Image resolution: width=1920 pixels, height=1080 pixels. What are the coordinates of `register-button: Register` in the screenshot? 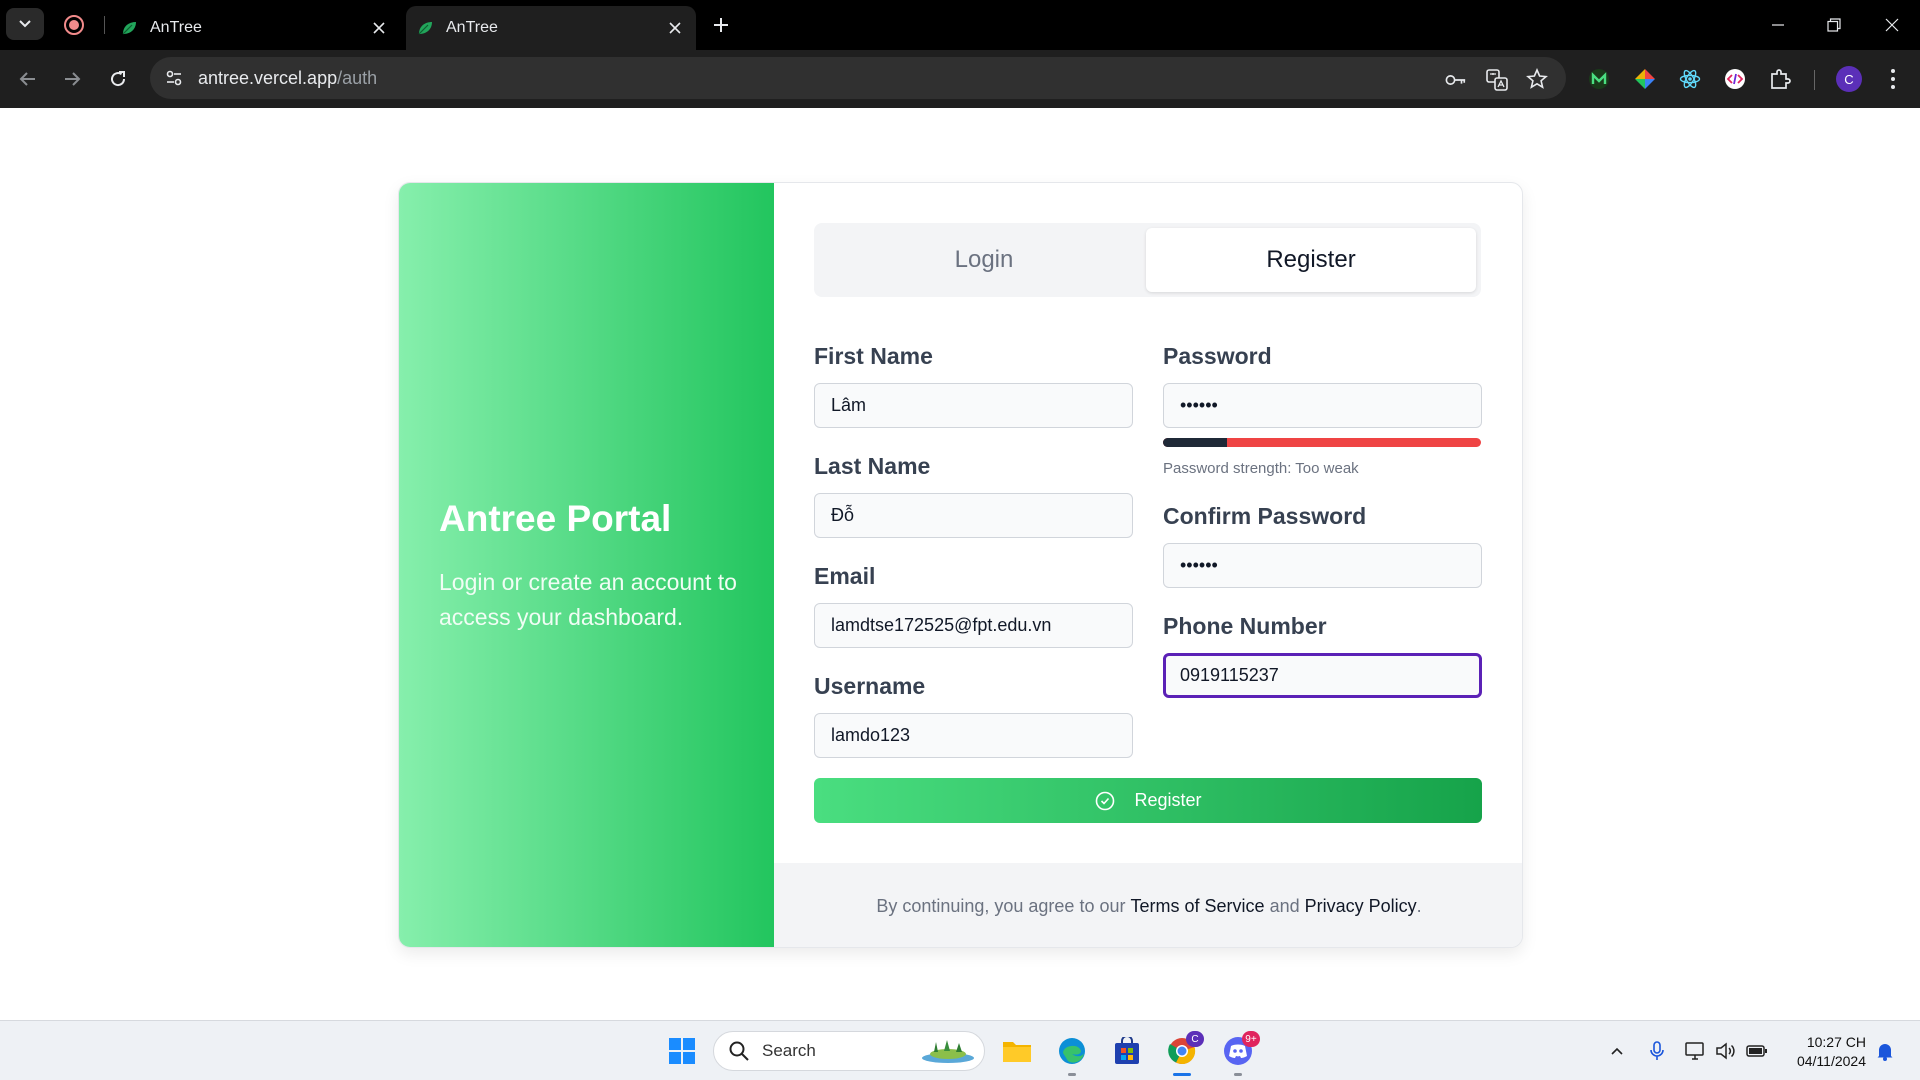 It's located at (1148, 800).